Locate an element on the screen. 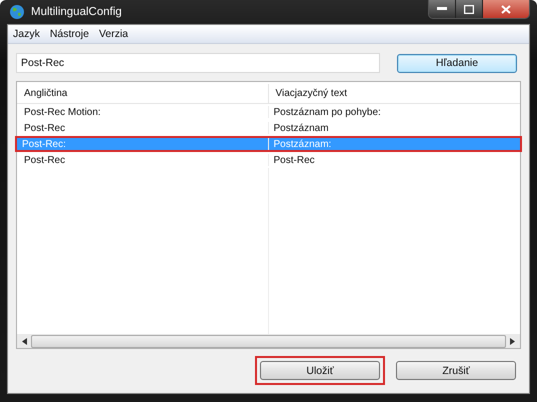 The height and width of the screenshot is (402, 537). close-icon is located at coordinates (506, 9).